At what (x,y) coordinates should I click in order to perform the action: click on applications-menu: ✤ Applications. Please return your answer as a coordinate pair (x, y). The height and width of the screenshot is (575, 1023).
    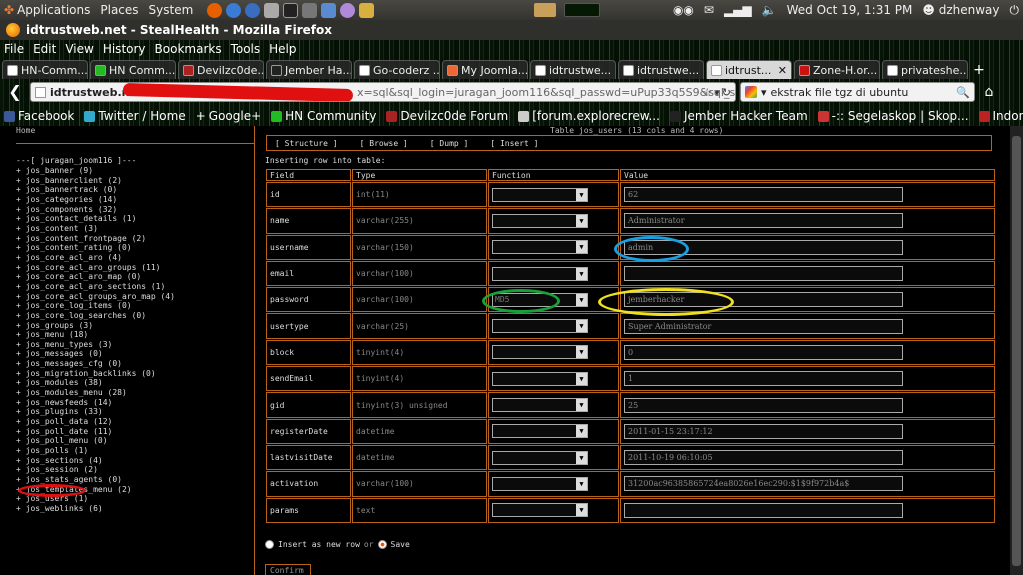
    Looking at the image, I should click on (47, 10).